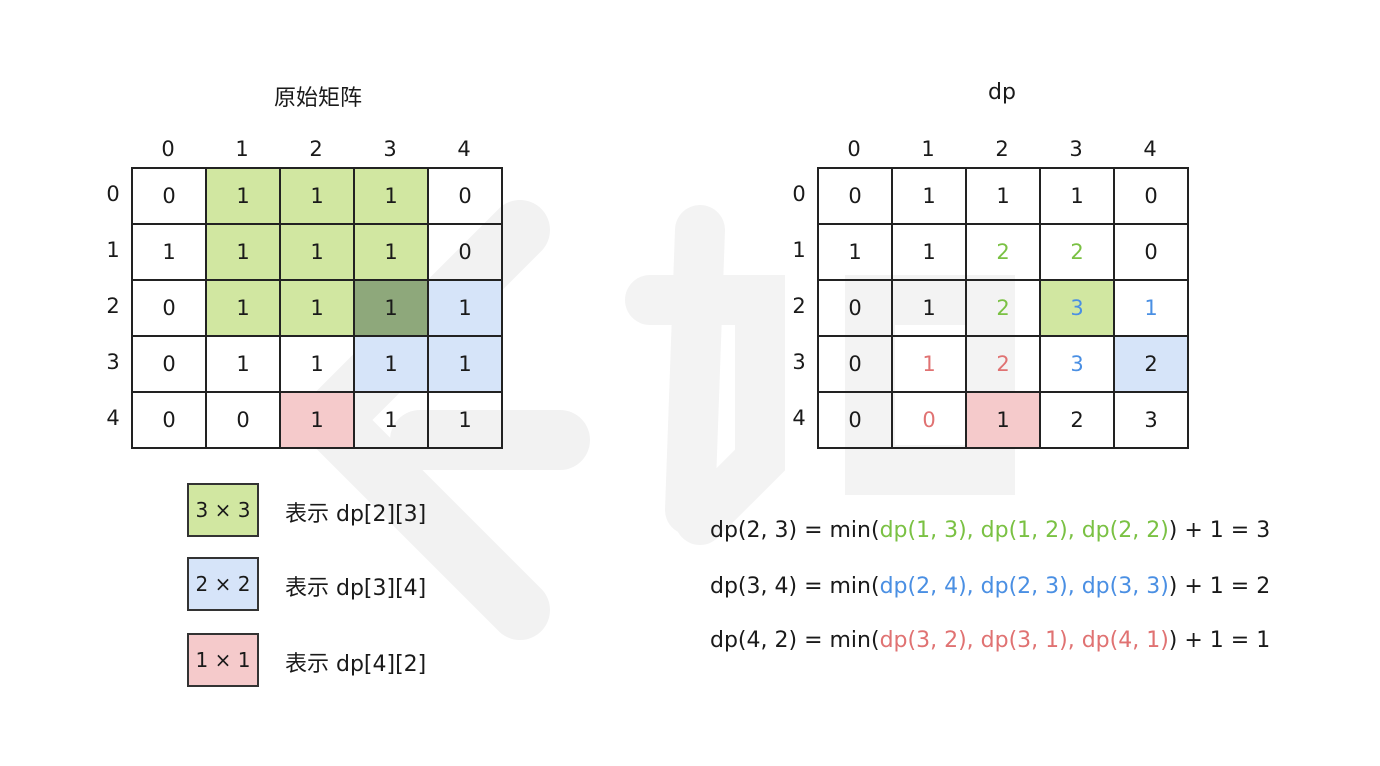  I want to click on formula-suffix: ) + 1 = 2, so click(1219, 586).